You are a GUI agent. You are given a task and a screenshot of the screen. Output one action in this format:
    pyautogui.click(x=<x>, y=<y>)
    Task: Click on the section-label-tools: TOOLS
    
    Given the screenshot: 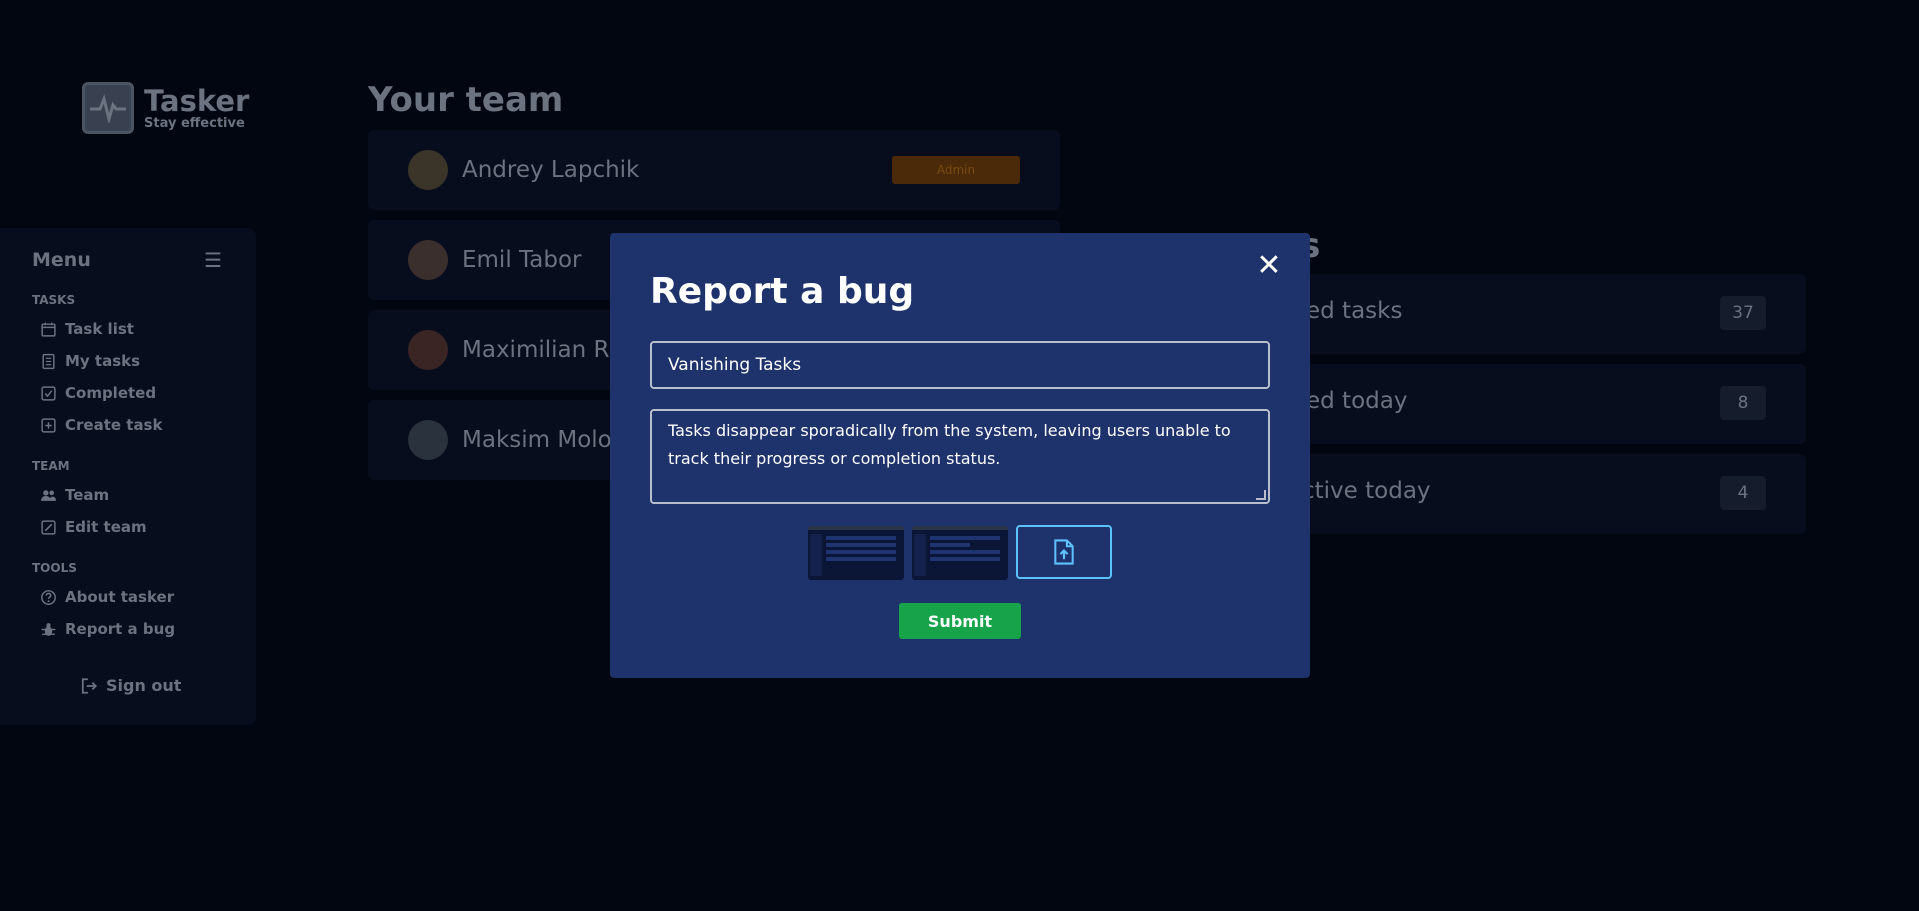 What is the action you would take?
    pyautogui.click(x=54, y=568)
    